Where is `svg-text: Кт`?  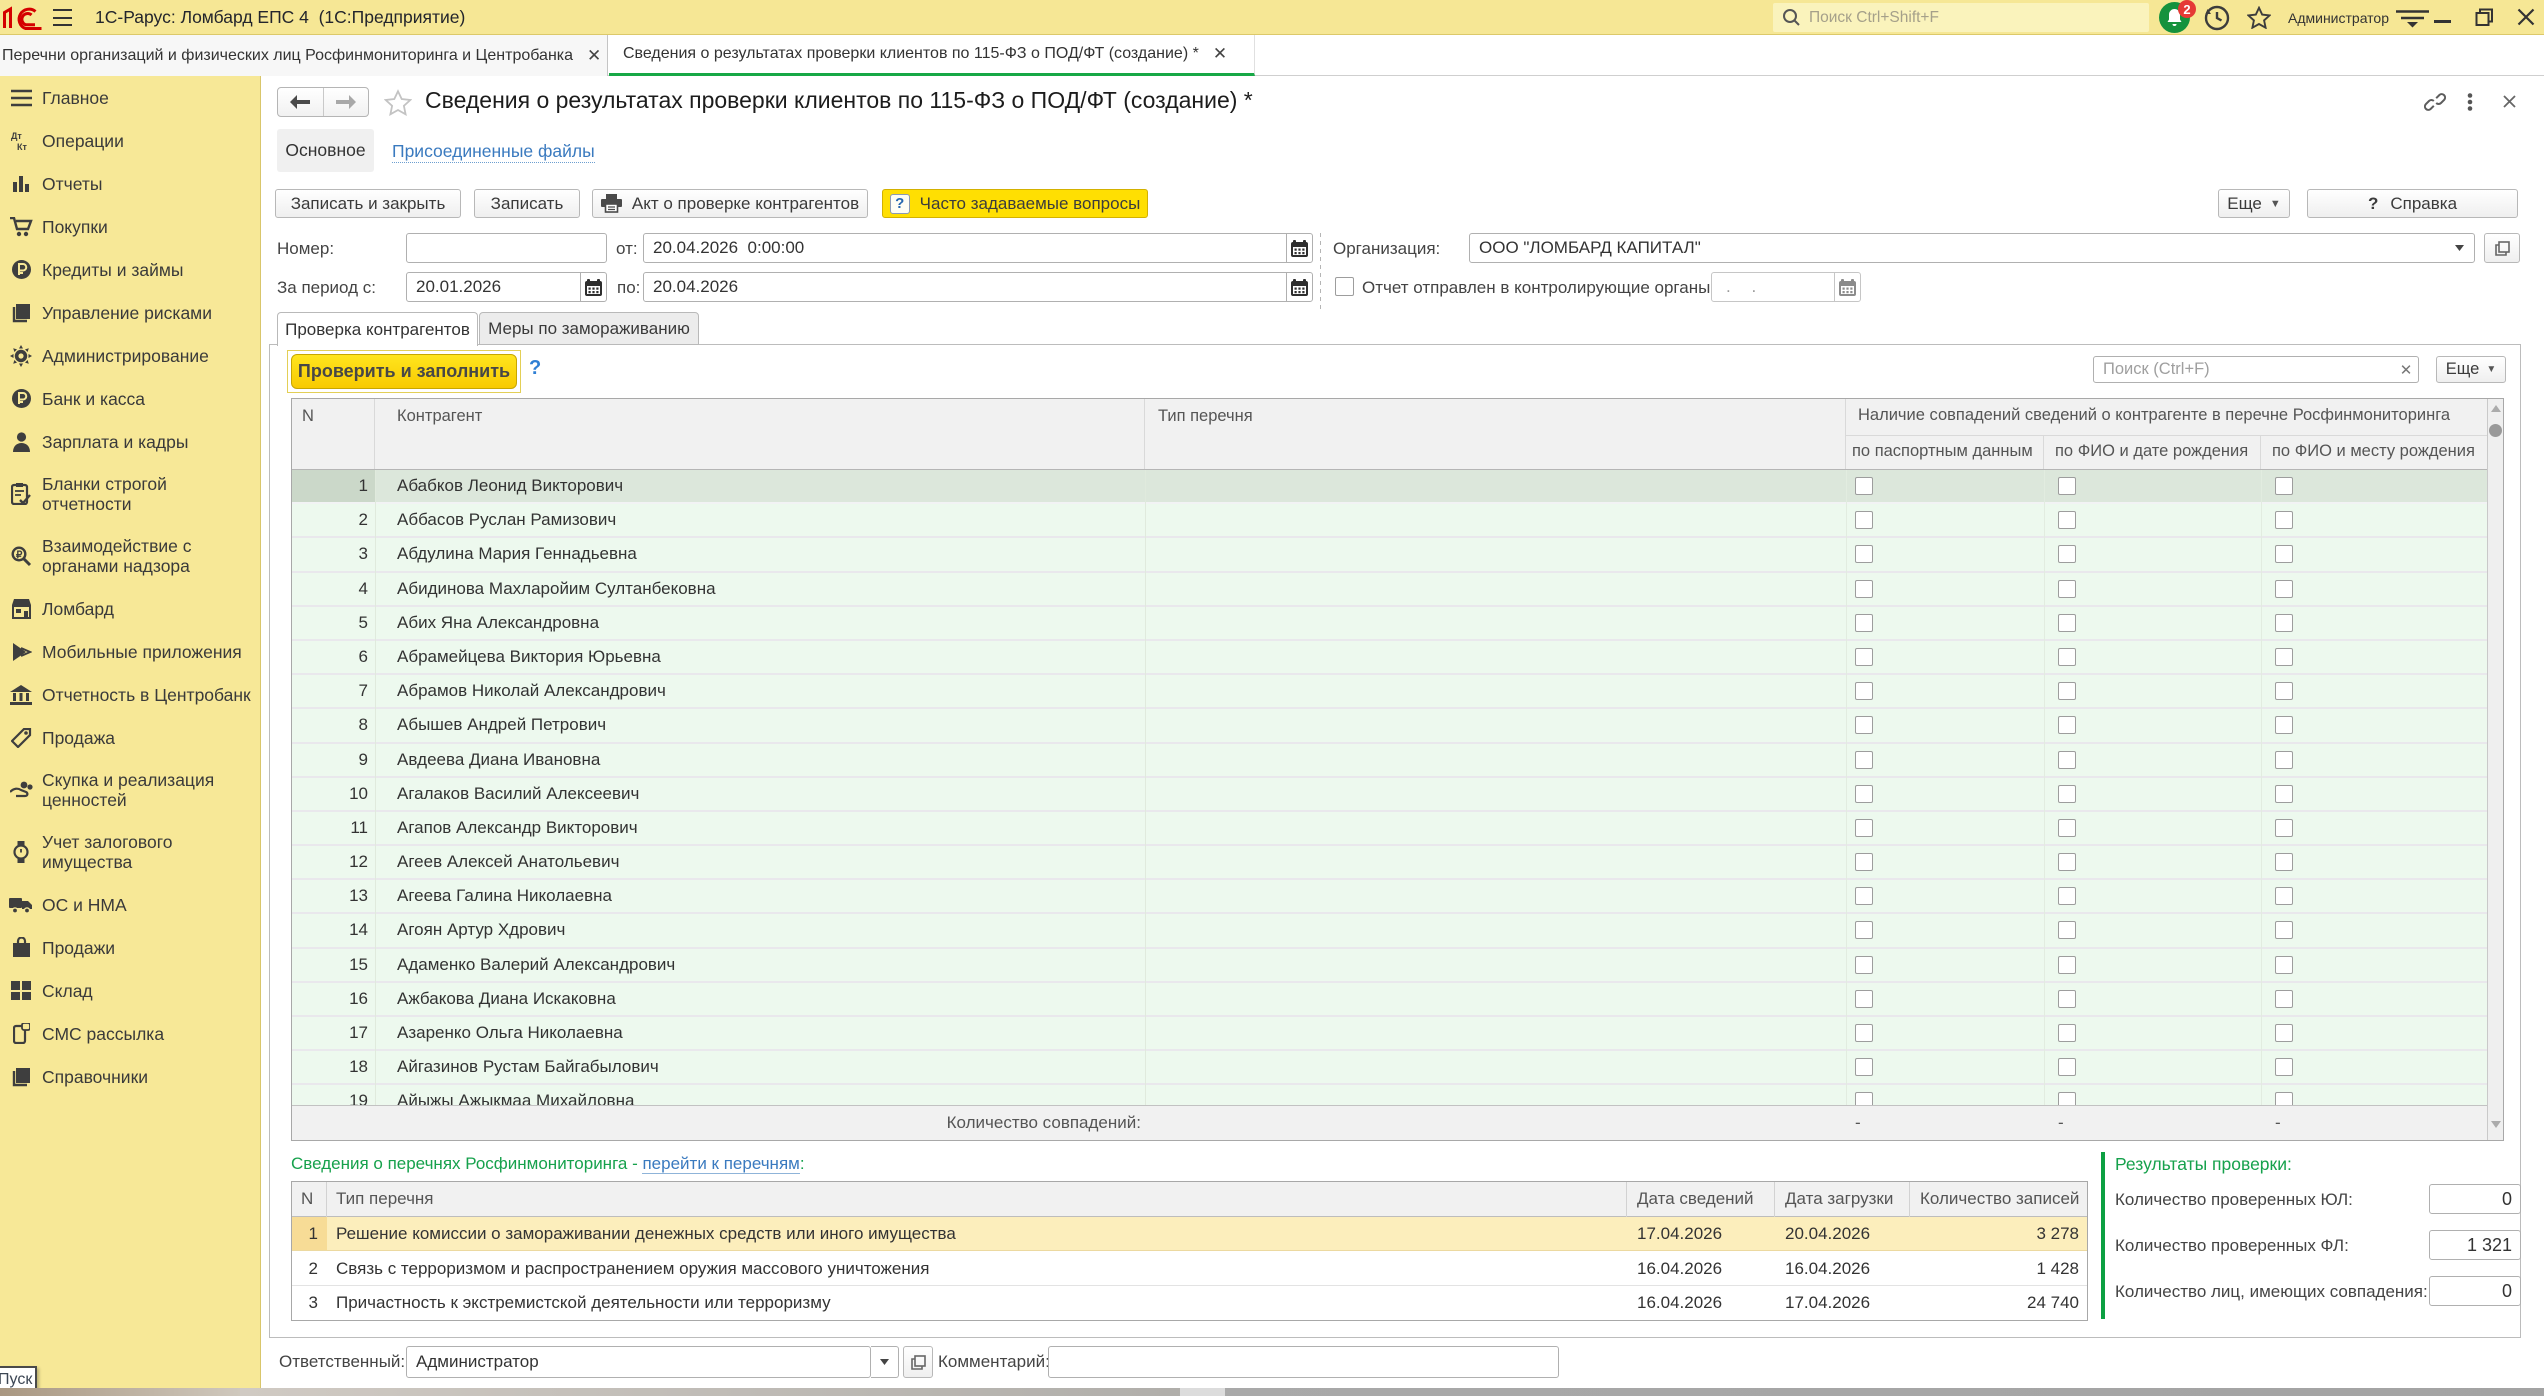
svg-text: Кт is located at coordinates (22, 147).